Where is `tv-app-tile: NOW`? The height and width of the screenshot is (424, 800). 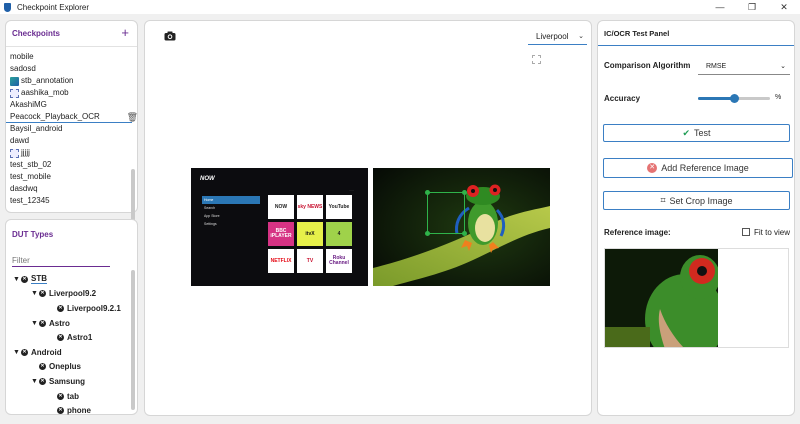 tv-app-tile: NOW is located at coordinates (281, 207).